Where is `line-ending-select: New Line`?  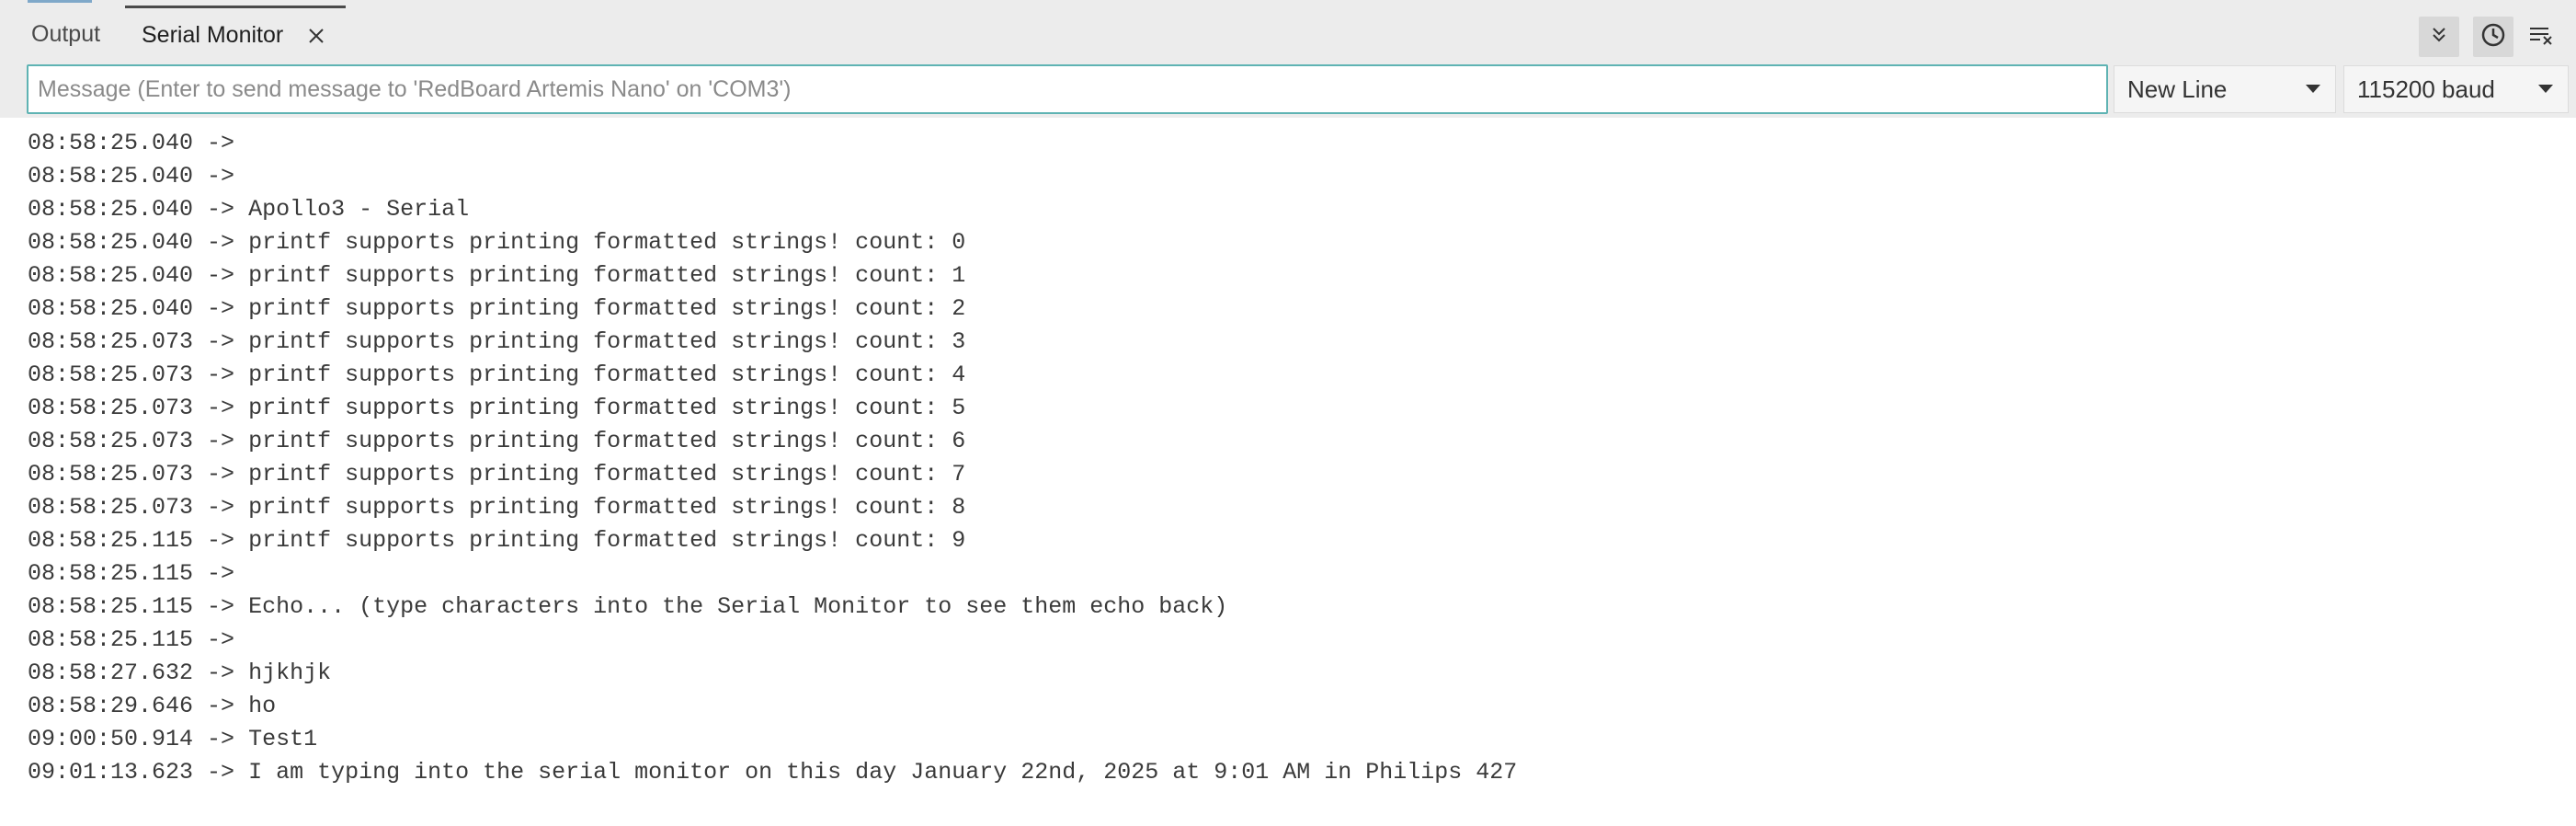
line-ending-select: New Line is located at coordinates (2225, 89).